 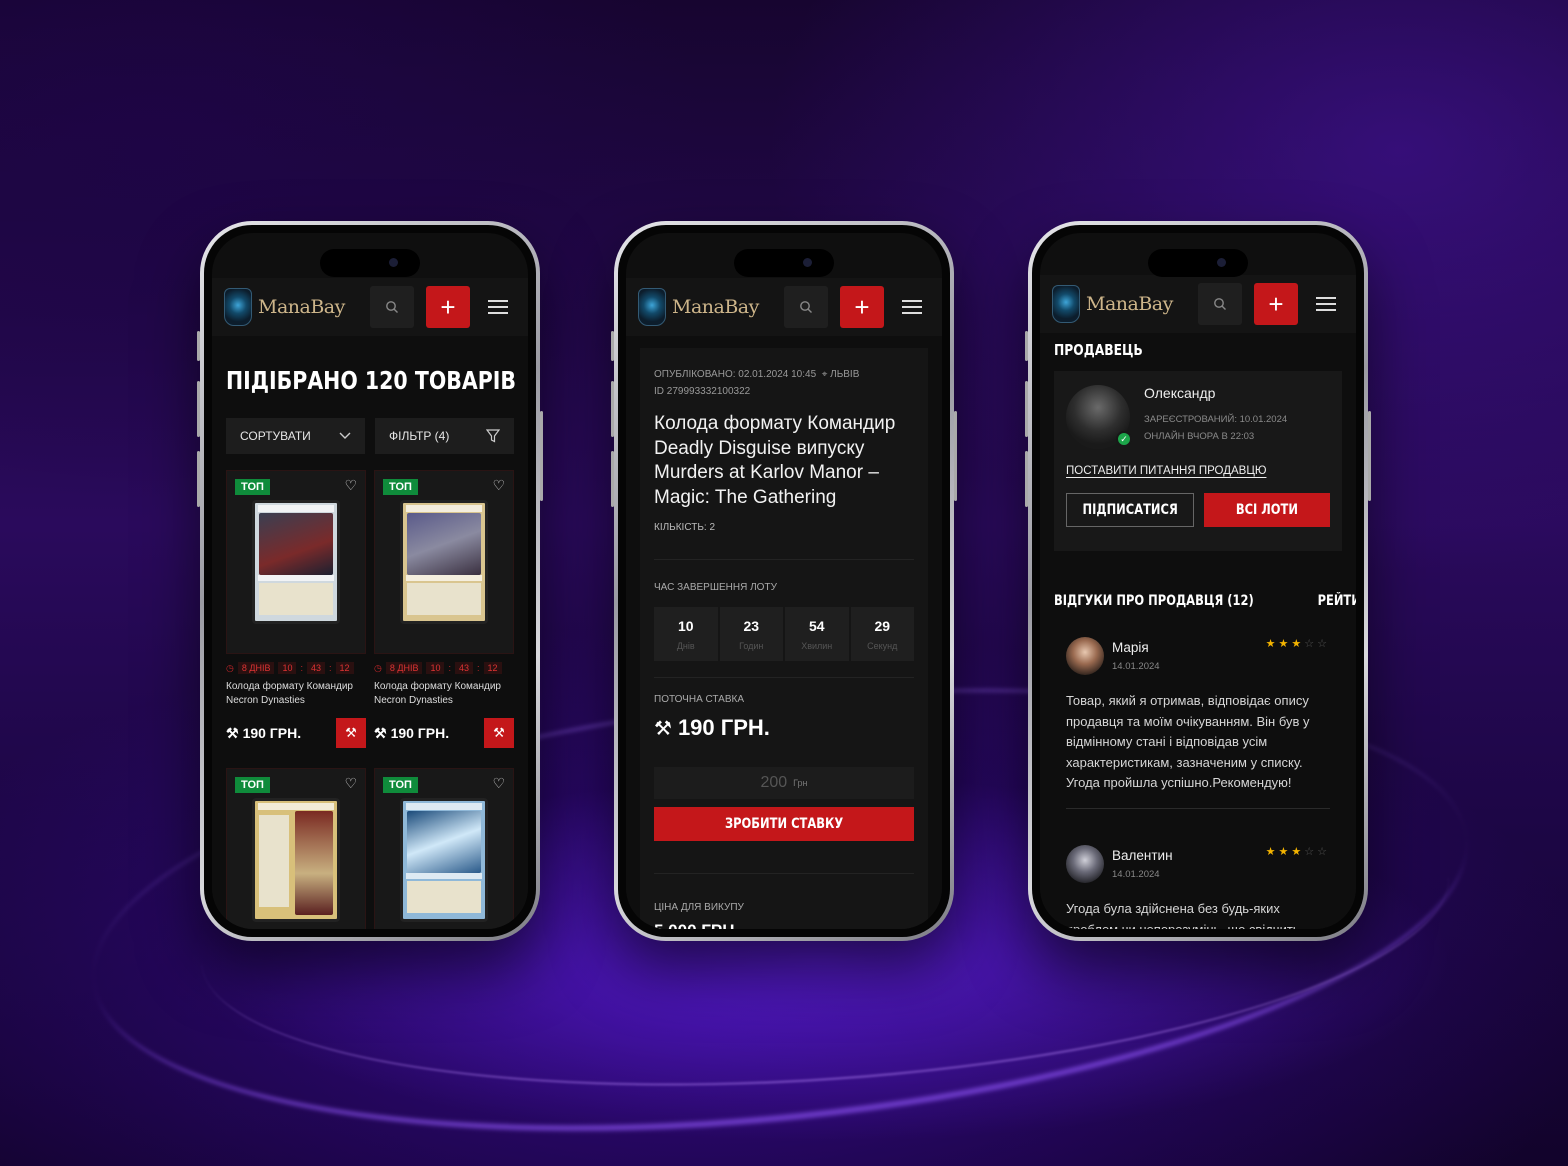 I want to click on product-price: 190 ГРН., so click(x=420, y=733).